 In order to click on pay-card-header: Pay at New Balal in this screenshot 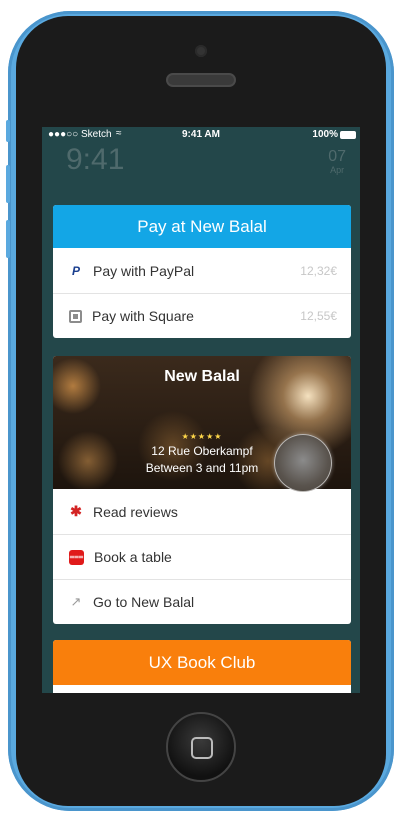, I will do `click(202, 226)`.